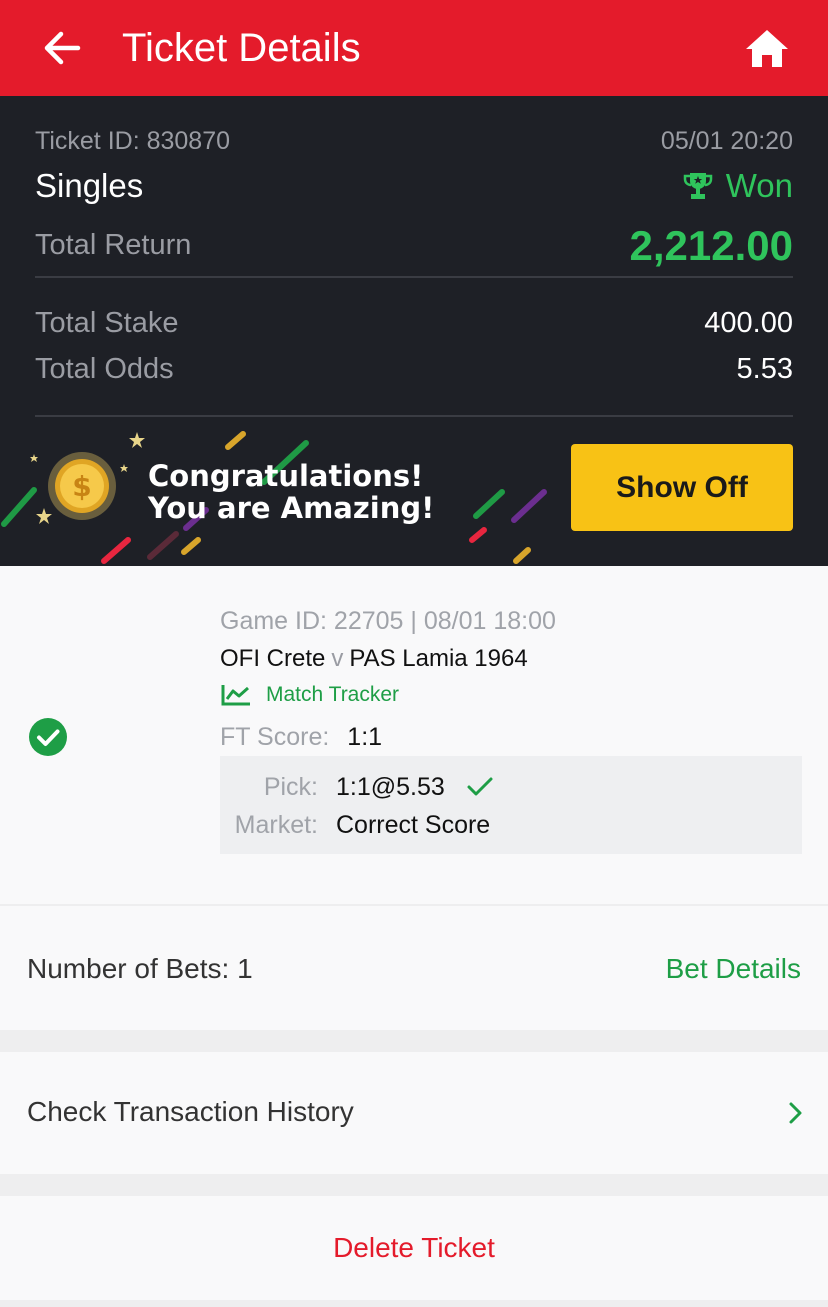 This screenshot has width=828, height=1307. Describe the element at coordinates (133, 141) in the screenshot. I see `ticket-id: Ticket ID: 830870` at that location.